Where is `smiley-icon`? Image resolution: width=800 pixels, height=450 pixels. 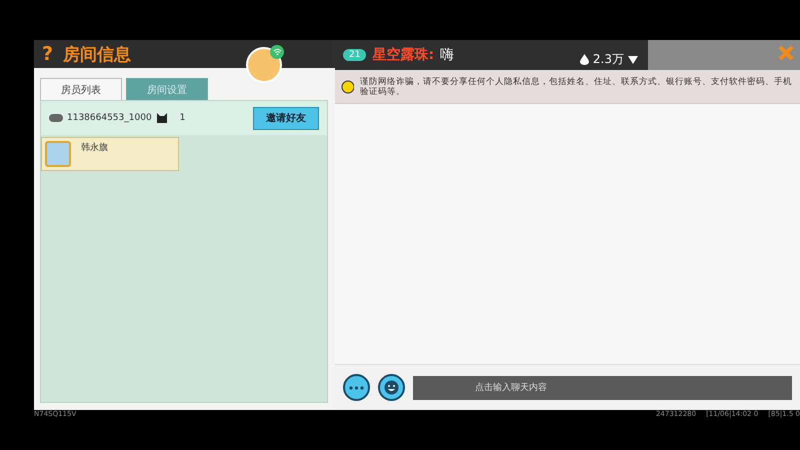
smiley-icon is located at coordinates (391, 387).